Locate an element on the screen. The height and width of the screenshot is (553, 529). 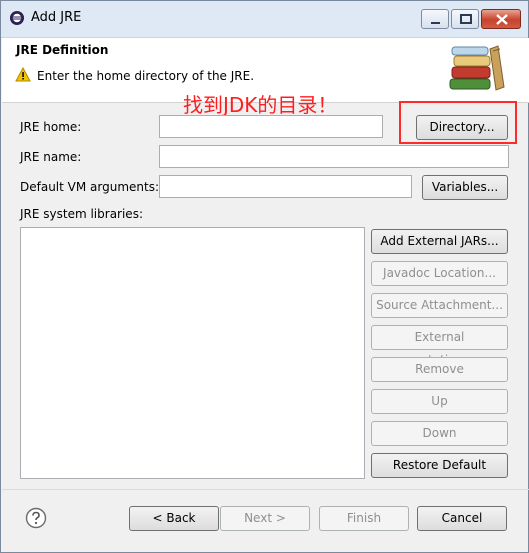
header-message: Enter the home directory of the JRE. is located at coordinates (146, 76).